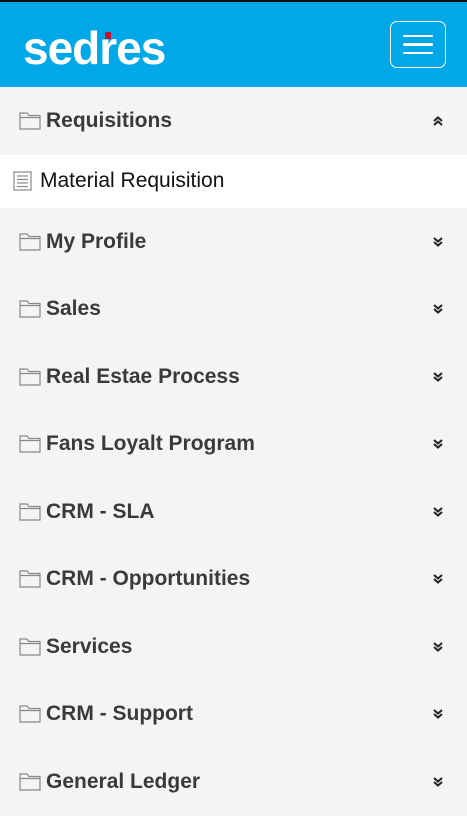 This screenshot has height=816, width=467. Describe the element at coordinates (100, 511) in the screenshot. I see `section-label: CRM - SLA` at that location.